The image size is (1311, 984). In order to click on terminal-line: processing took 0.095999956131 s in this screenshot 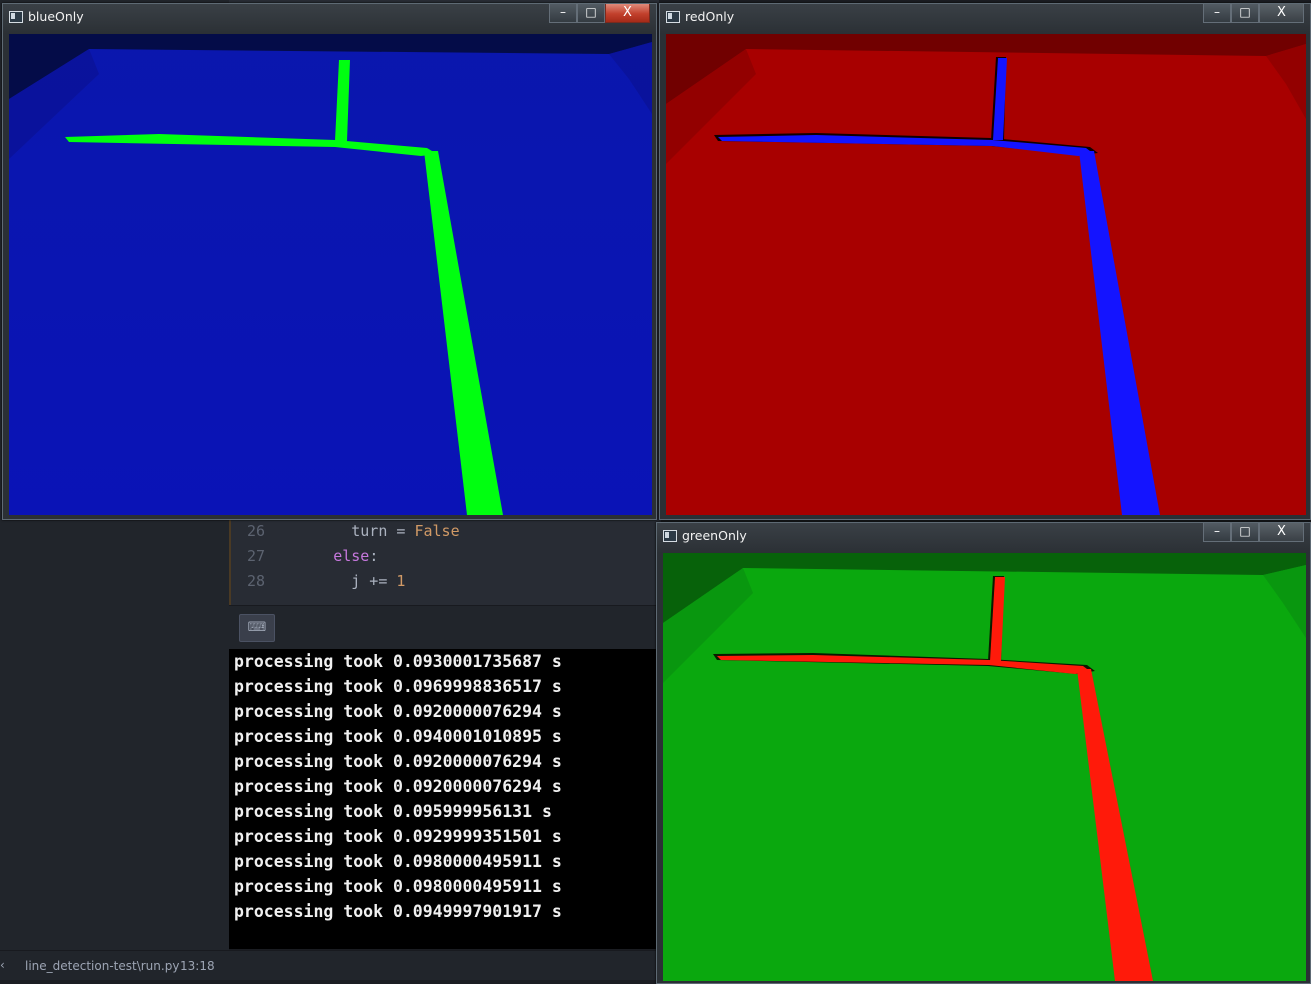, I will do `click(393, 811)`.